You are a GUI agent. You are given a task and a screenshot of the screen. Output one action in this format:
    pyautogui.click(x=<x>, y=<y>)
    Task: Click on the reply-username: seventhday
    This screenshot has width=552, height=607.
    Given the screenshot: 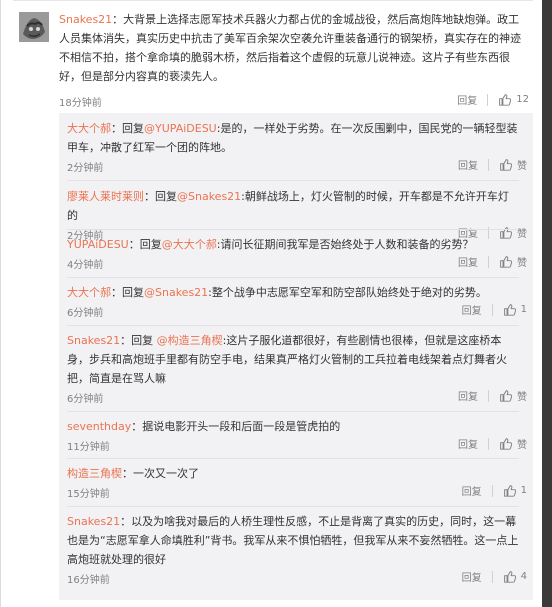 What is the action you would take?
    pyautogui.click(x=99, y=426)
    